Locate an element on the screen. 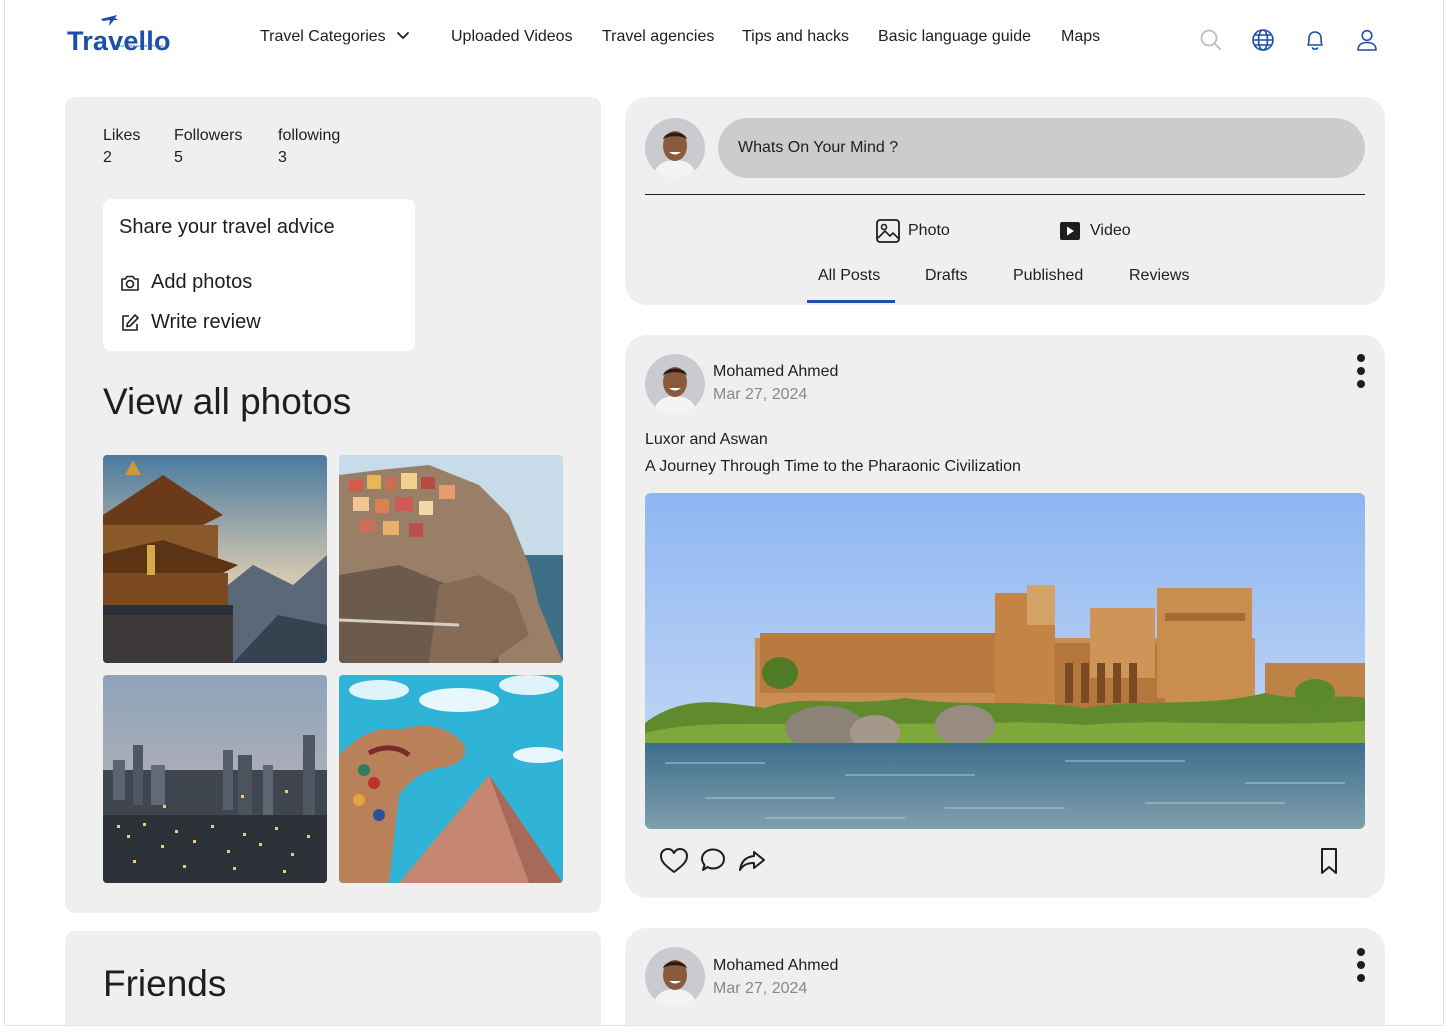 This screenshot has height=1032, width=1448. friends-card: Friends is located at coordinates (333, 978).